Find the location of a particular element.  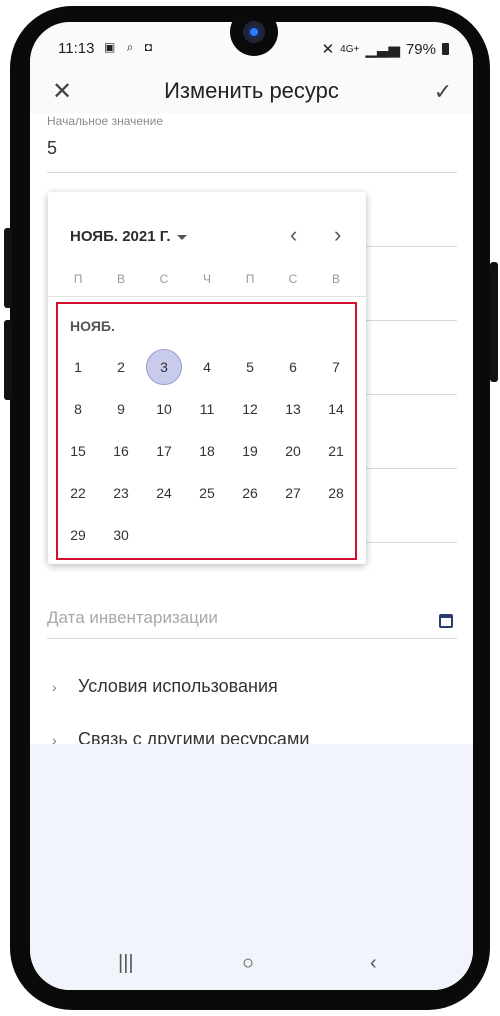

day-22: 22 is located at coordinates (78, 493).